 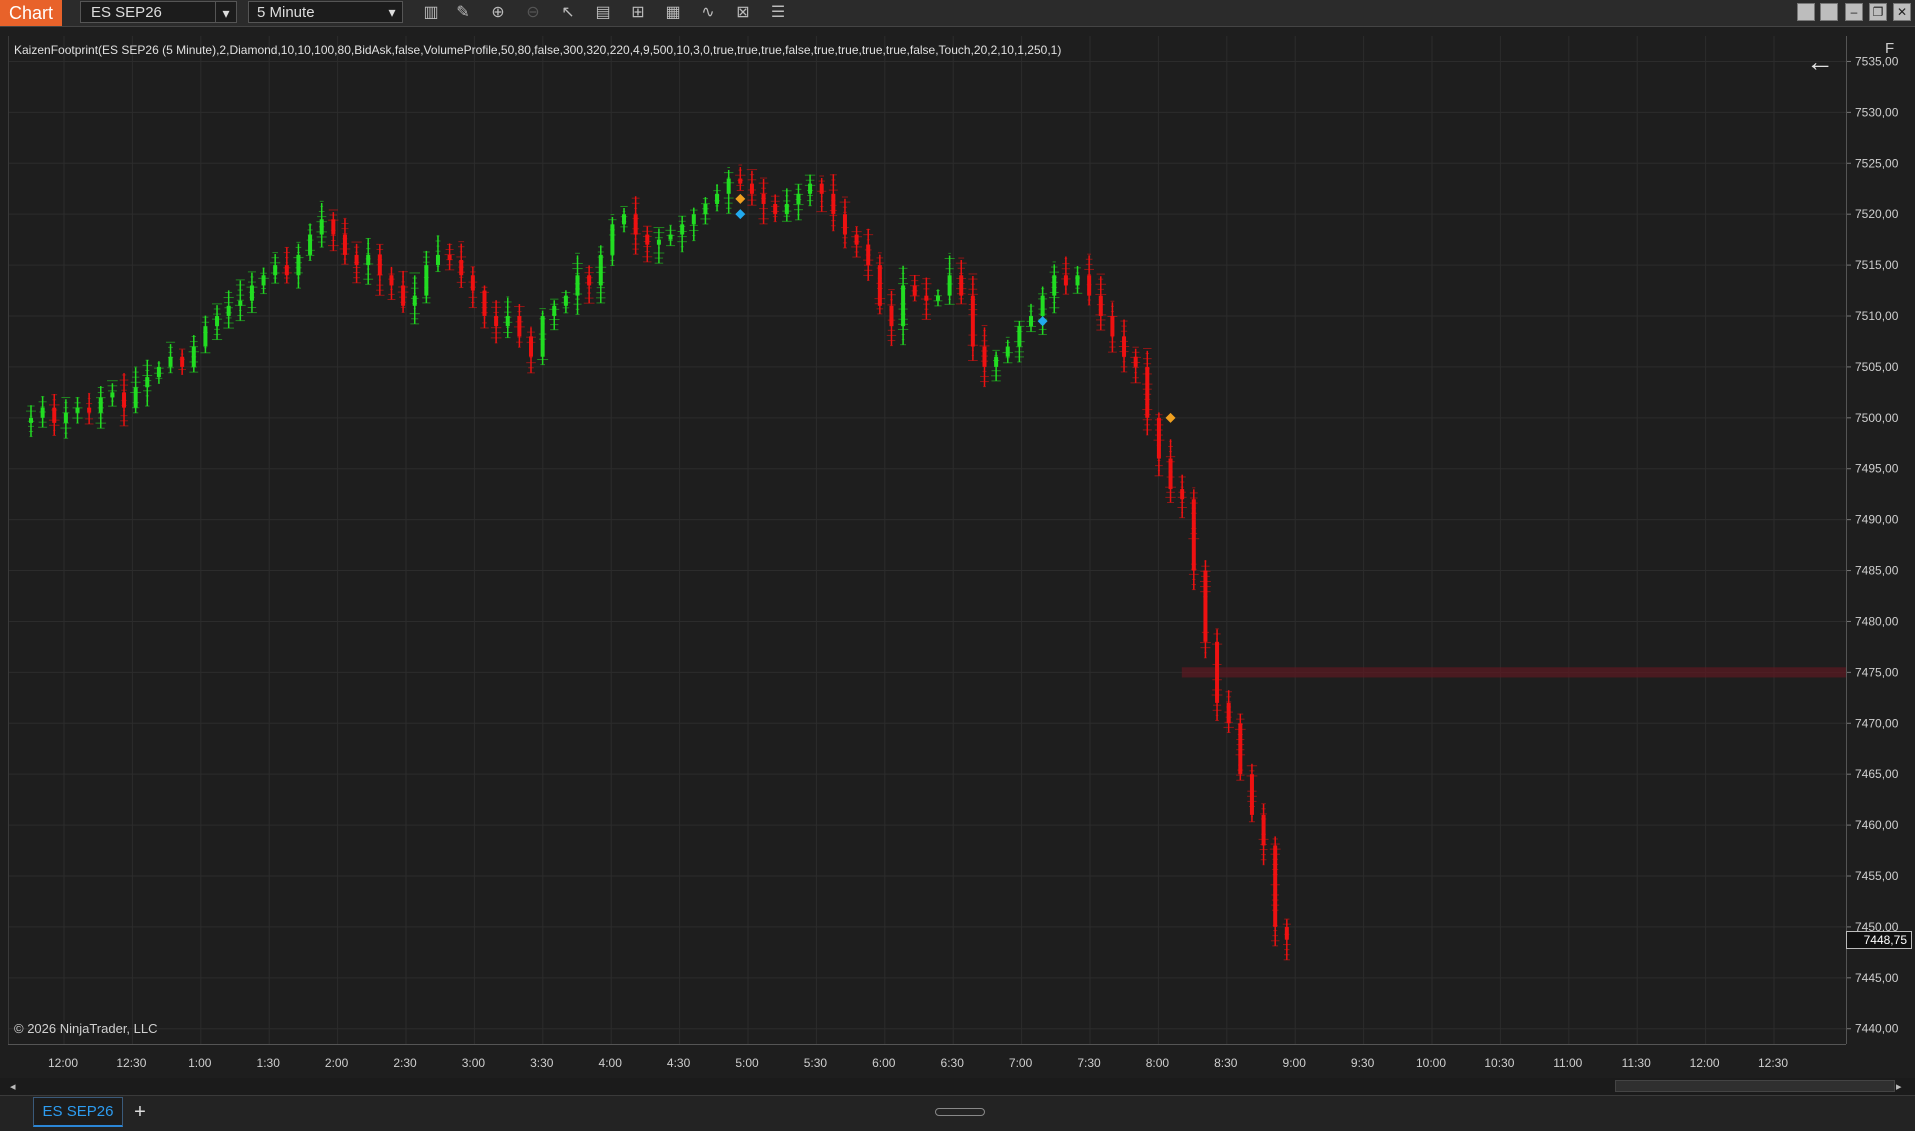 What do you see at coordinates (568, 13) in the screenshot?
I see `pointer-icon: ↖` at bounding box center [568, 13].